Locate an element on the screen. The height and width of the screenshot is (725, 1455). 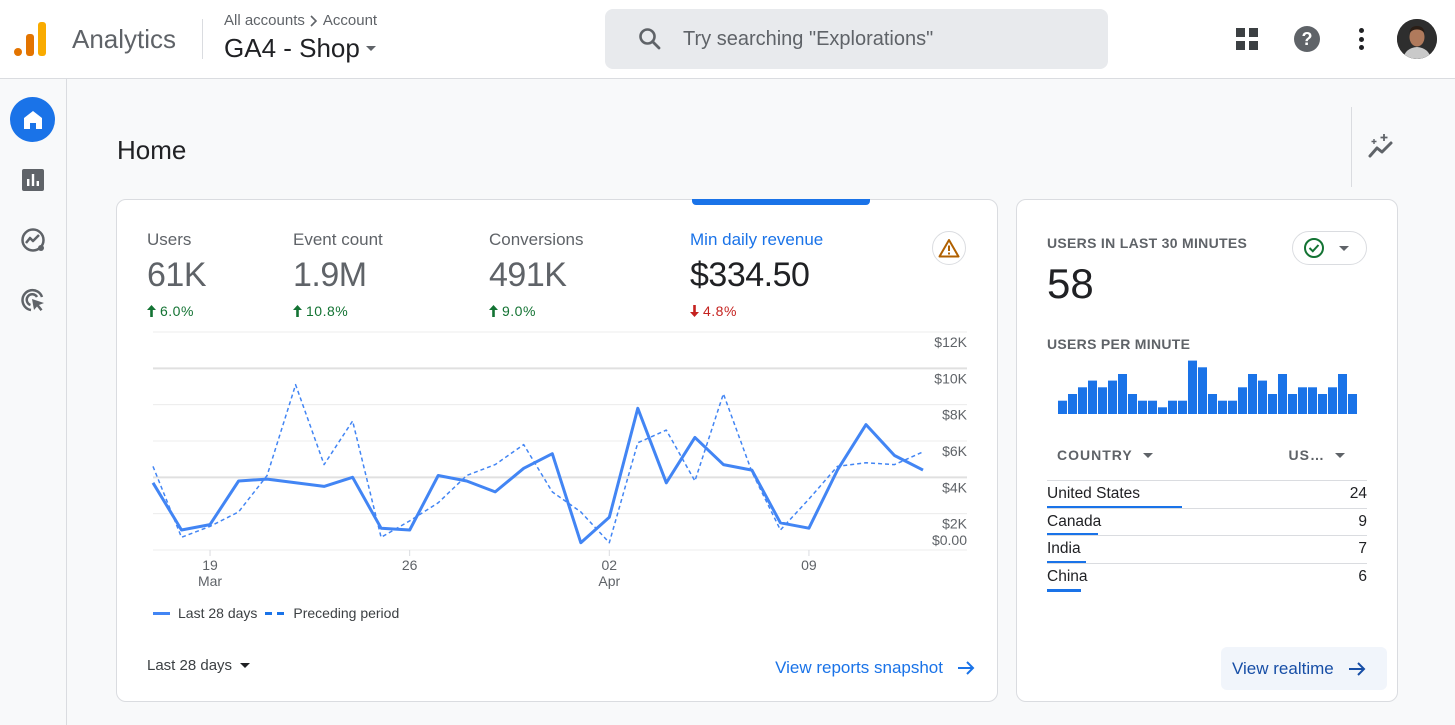
search-bar: Try searching "Explorations" is located at coordinates (856, 39).